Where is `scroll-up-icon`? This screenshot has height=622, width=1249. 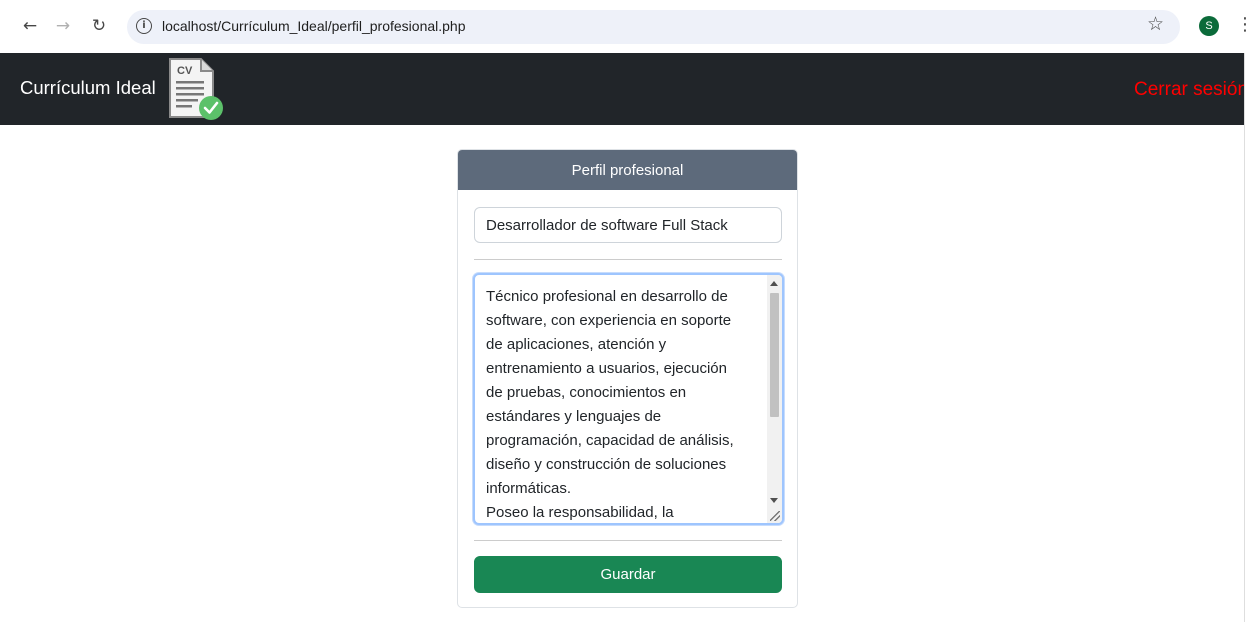
scroll-up-icon is located at coordinates (774, 283).